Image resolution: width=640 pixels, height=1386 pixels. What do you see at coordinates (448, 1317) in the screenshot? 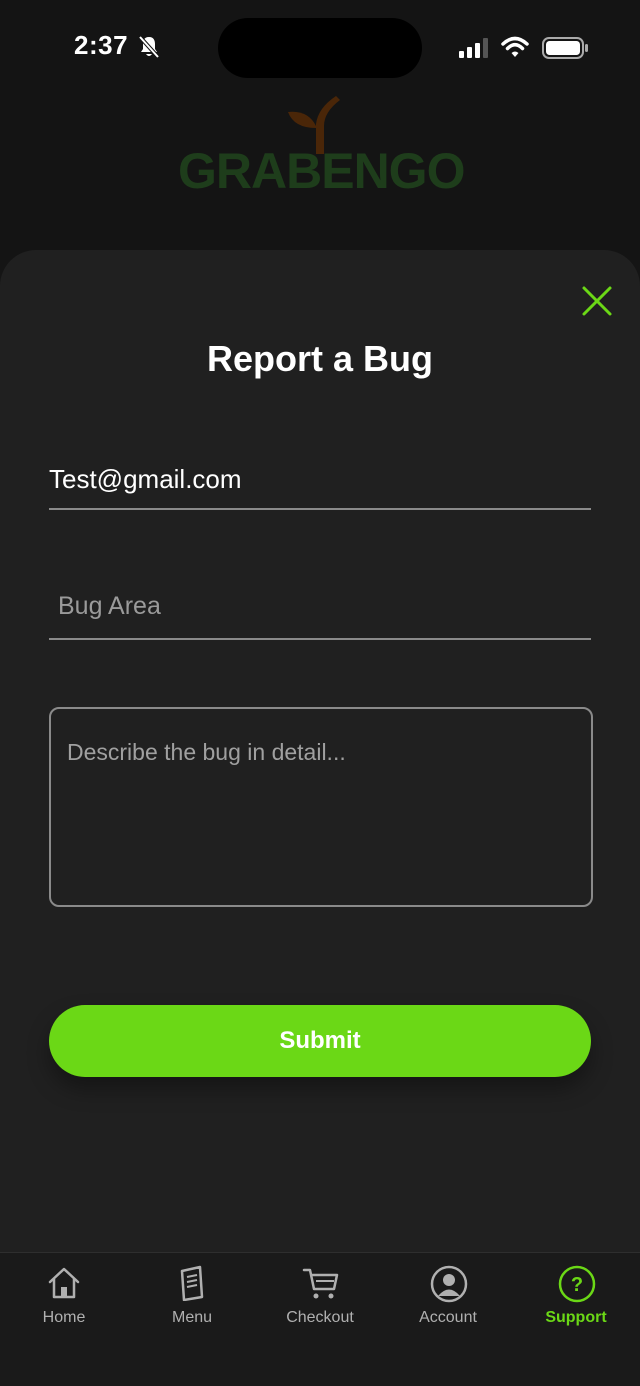
I see `tab-label: Account` at bounding box center [448, 1317].